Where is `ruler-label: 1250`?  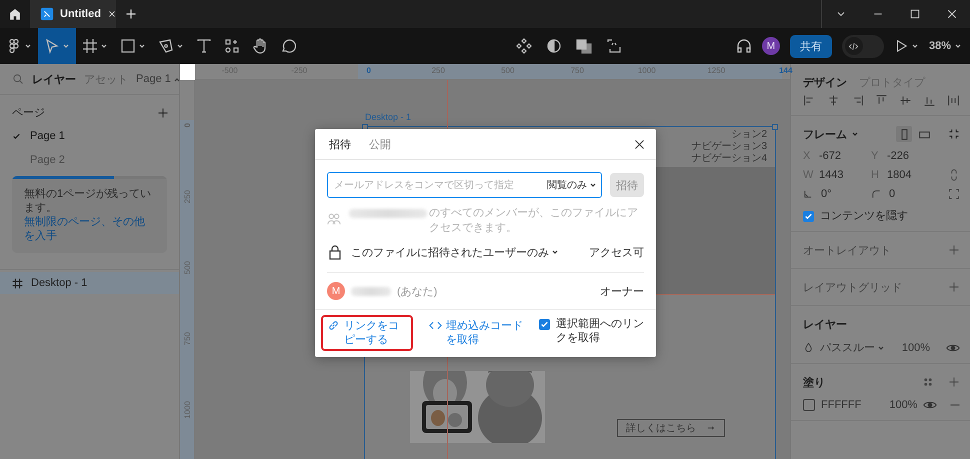 ruler-label: 1250 is located at coordinates (716, 70).